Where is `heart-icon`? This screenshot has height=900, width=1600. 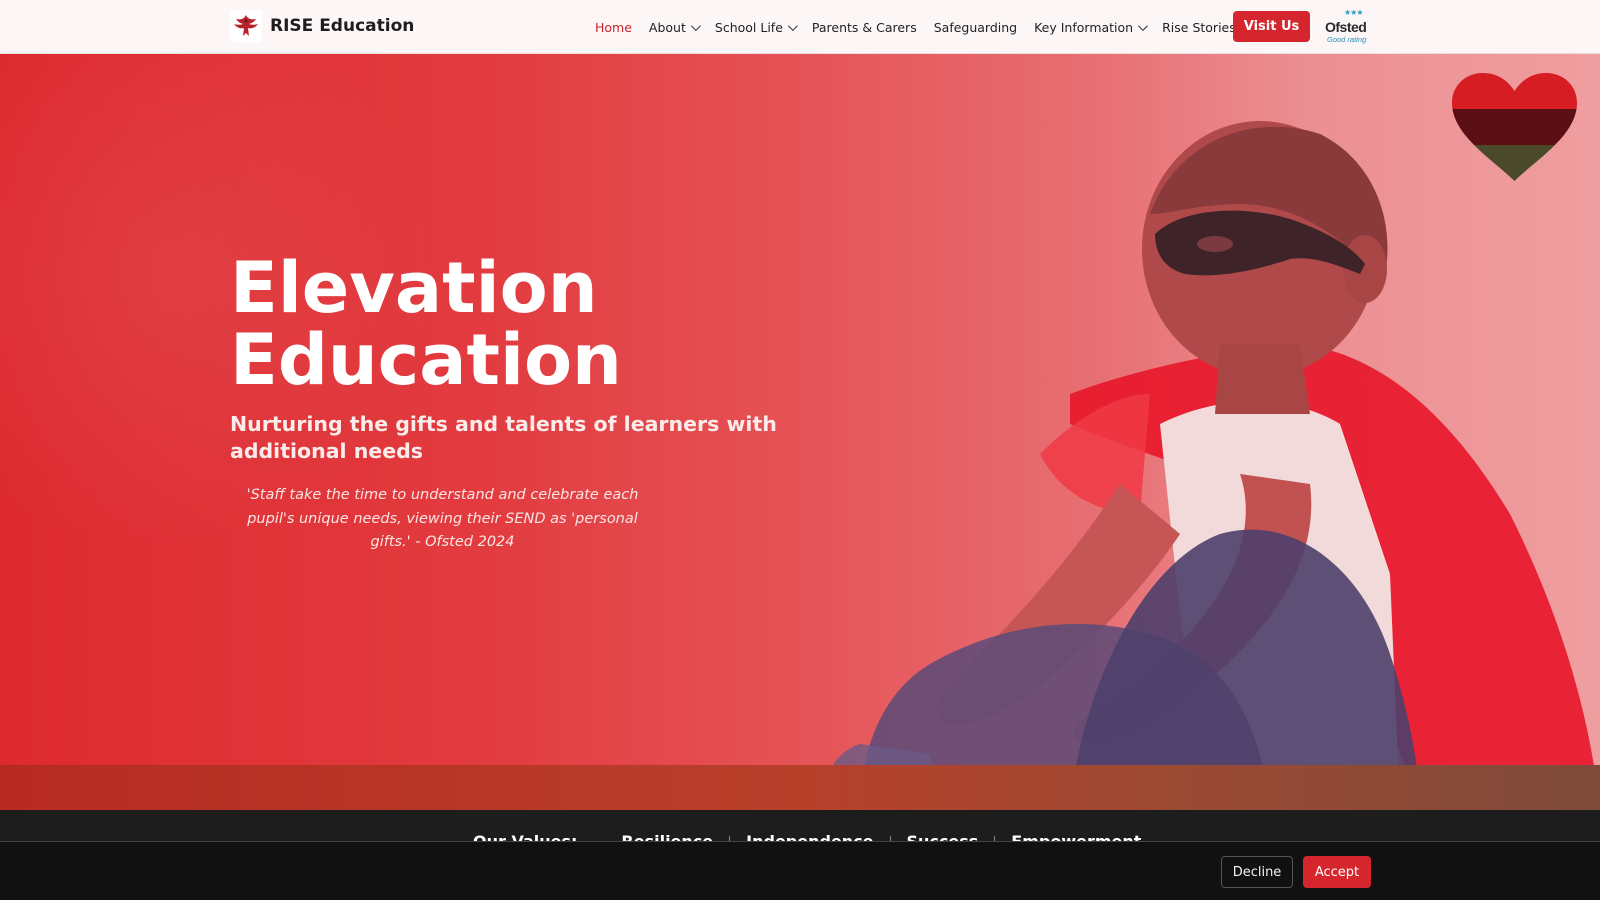
heart-icon is located at coordinates (1514, 127).